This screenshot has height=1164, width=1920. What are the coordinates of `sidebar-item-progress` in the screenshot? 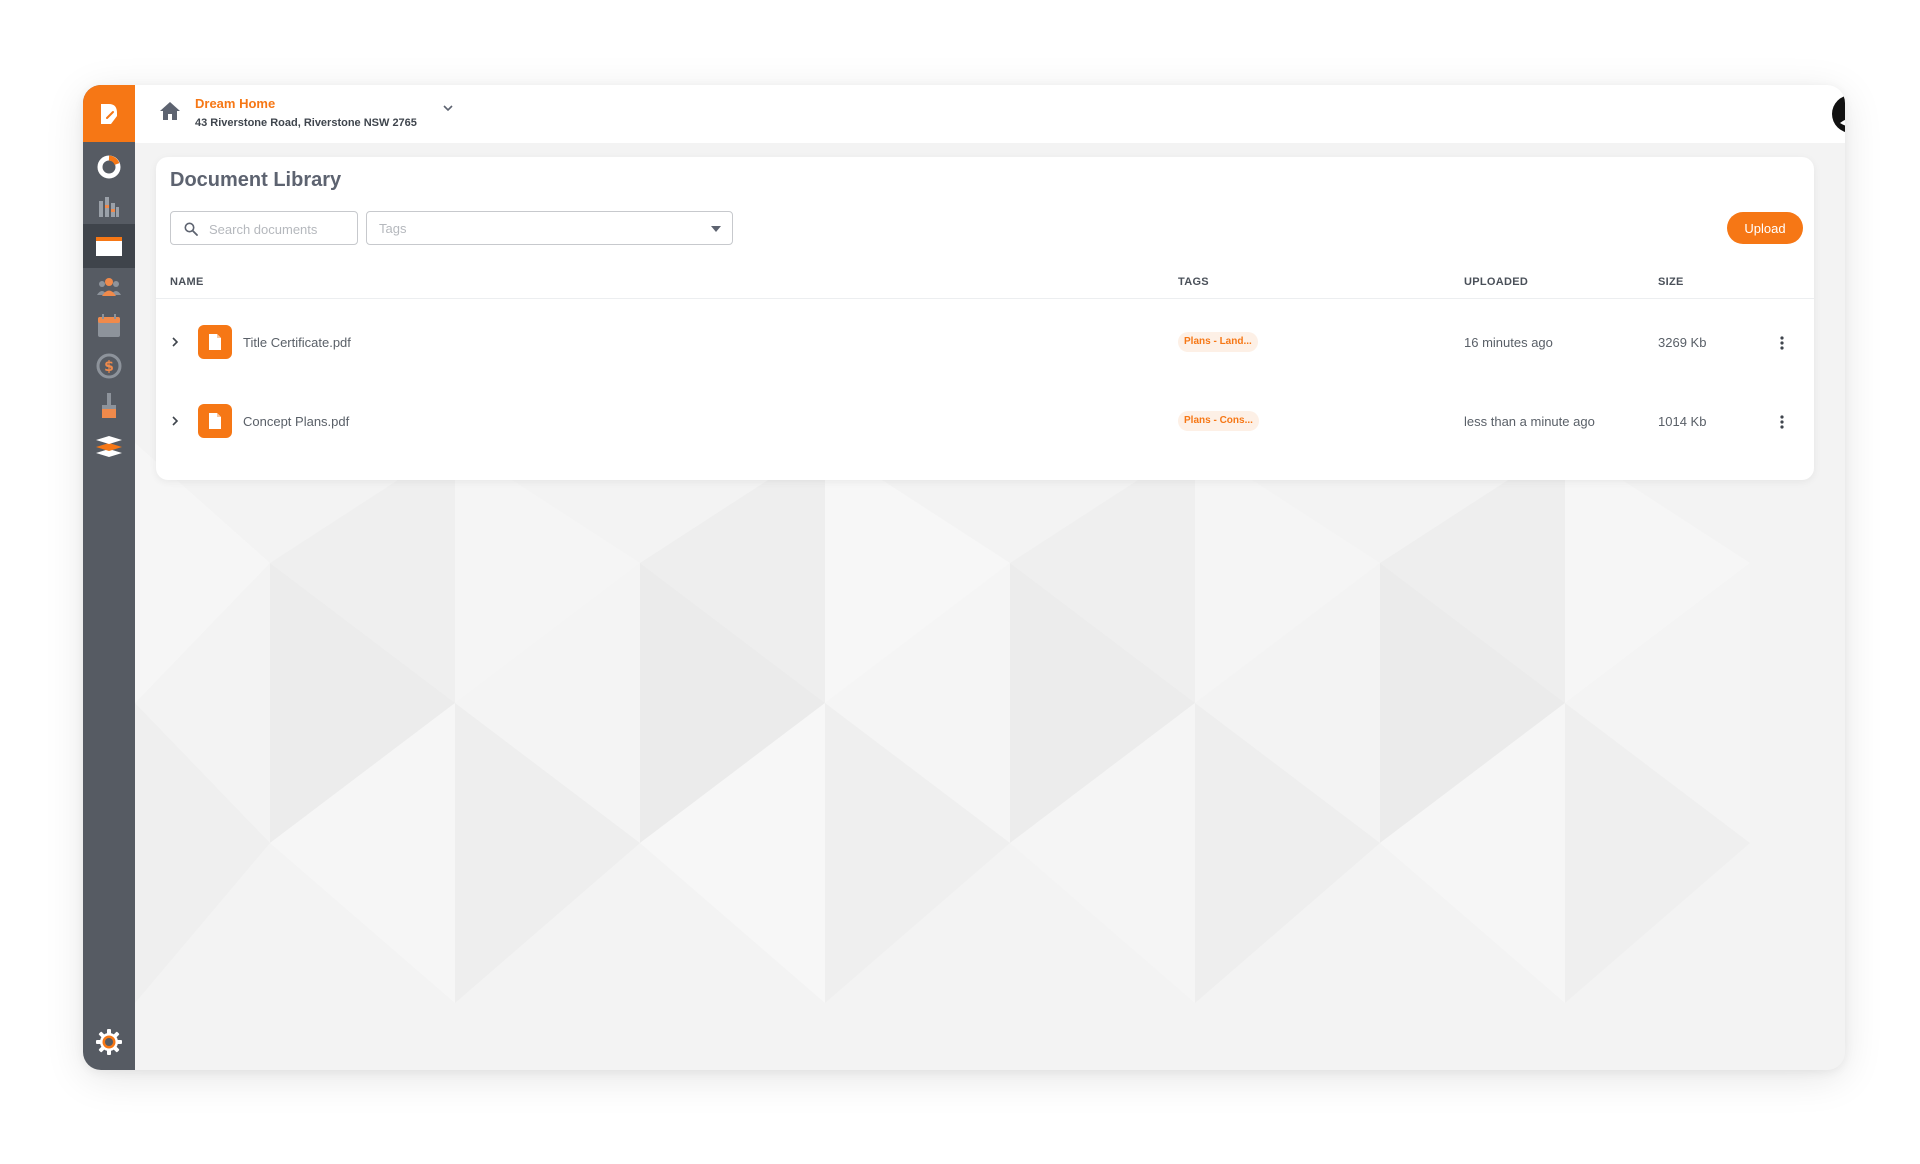 It's located at (109, 167).